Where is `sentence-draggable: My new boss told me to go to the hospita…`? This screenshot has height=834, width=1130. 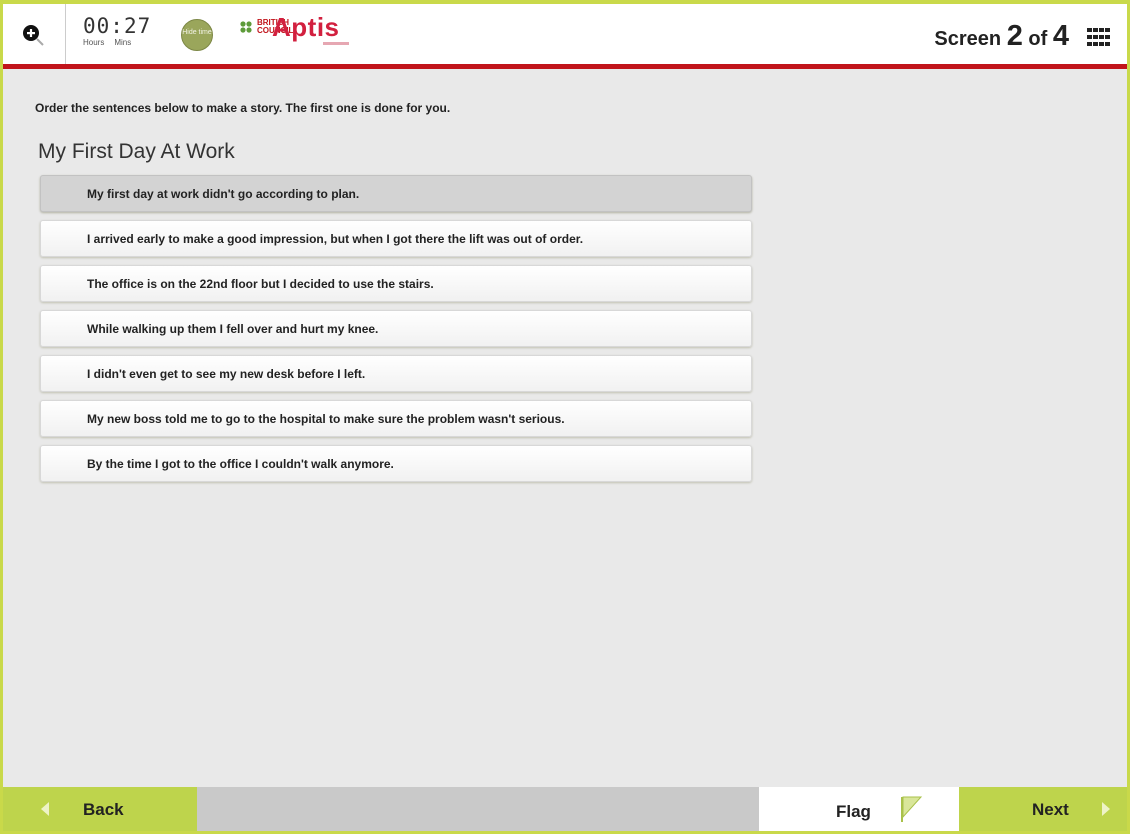
sentence-draggable: My new boss told me to go to the hospita… is located at coordinates (396, 418).